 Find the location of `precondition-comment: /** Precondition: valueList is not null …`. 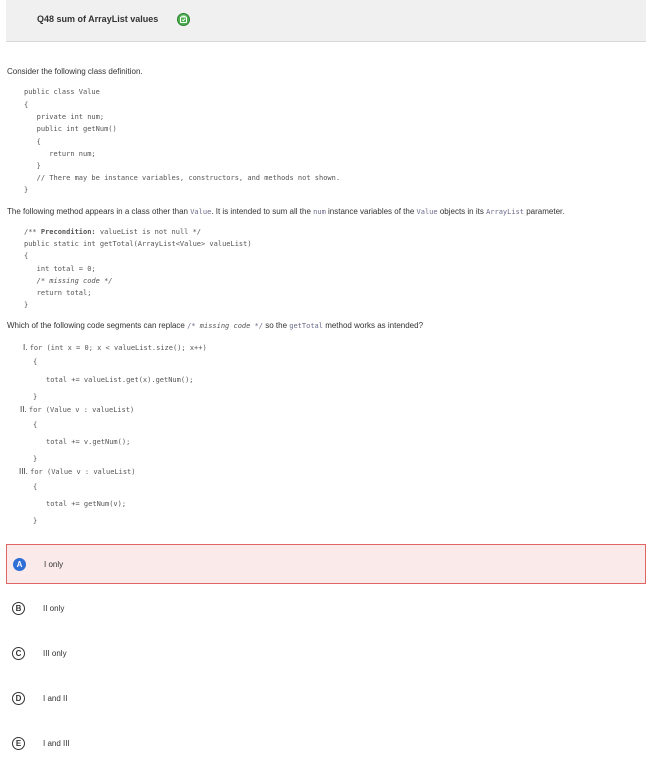

precondition-comment: /** Precondition: valueList is not null … is located at coordinates (112, 232).